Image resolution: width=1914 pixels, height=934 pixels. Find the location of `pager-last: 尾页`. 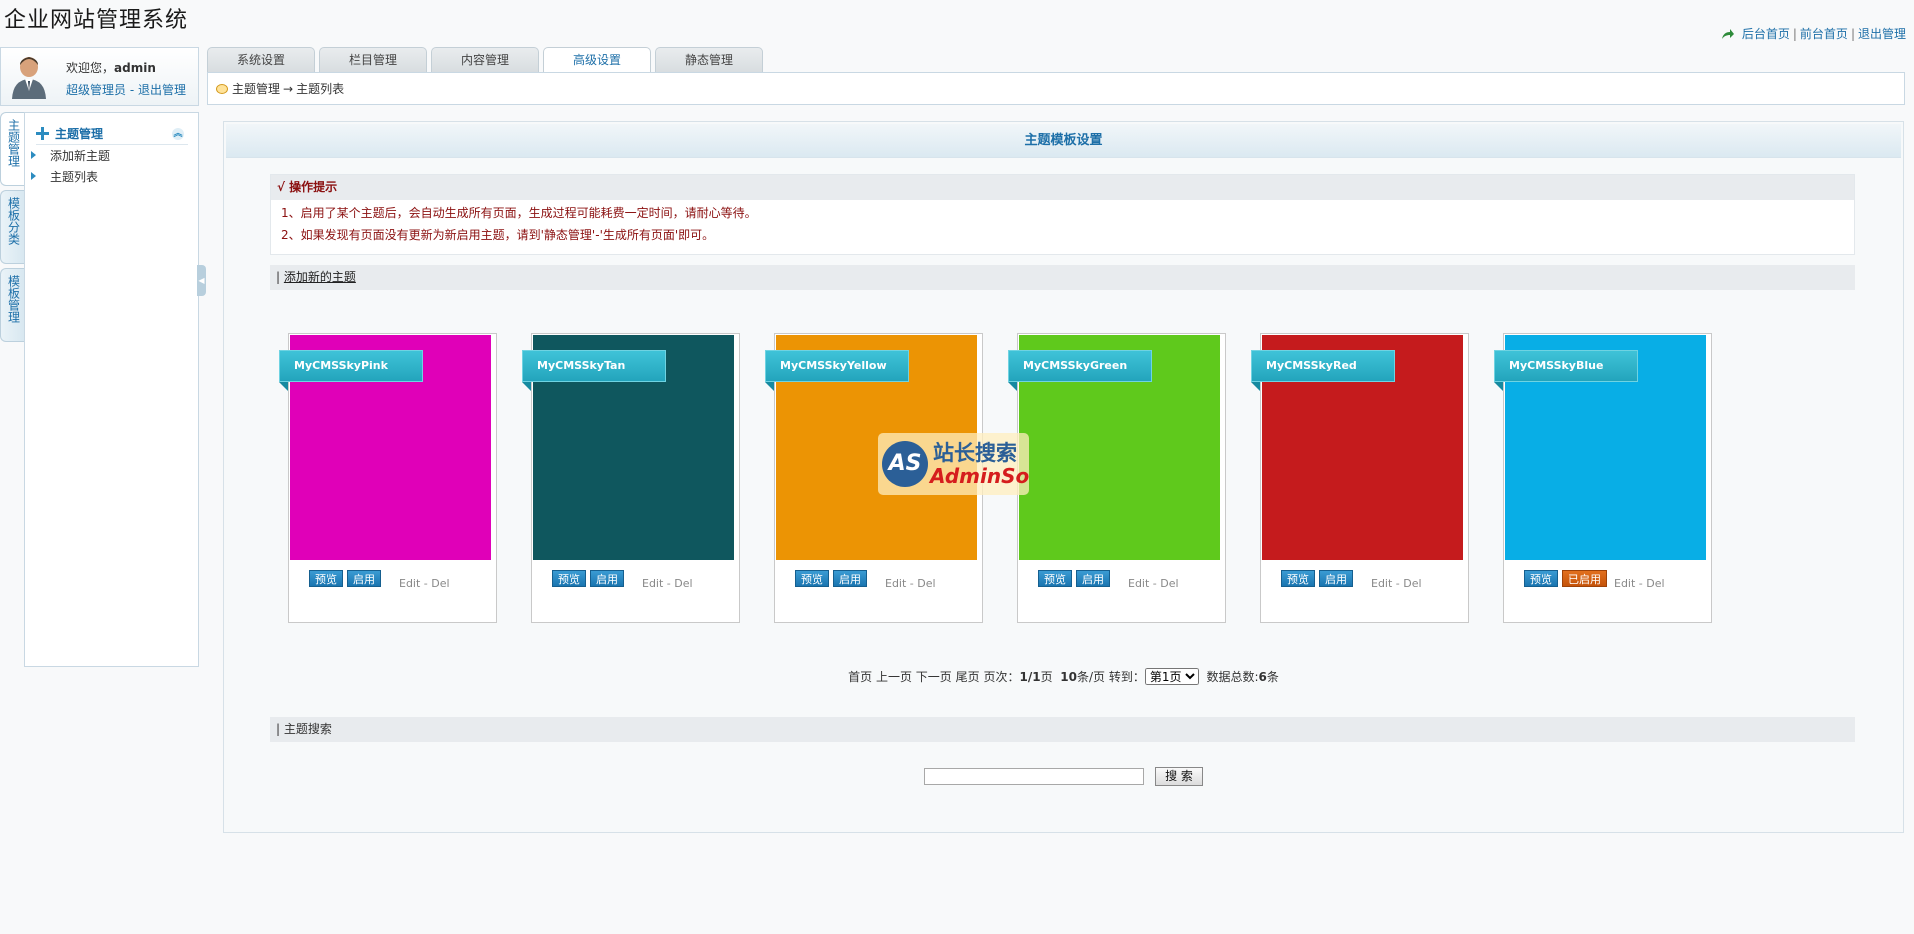

pager-last: 尾页 is located at coordinates (968, 677).